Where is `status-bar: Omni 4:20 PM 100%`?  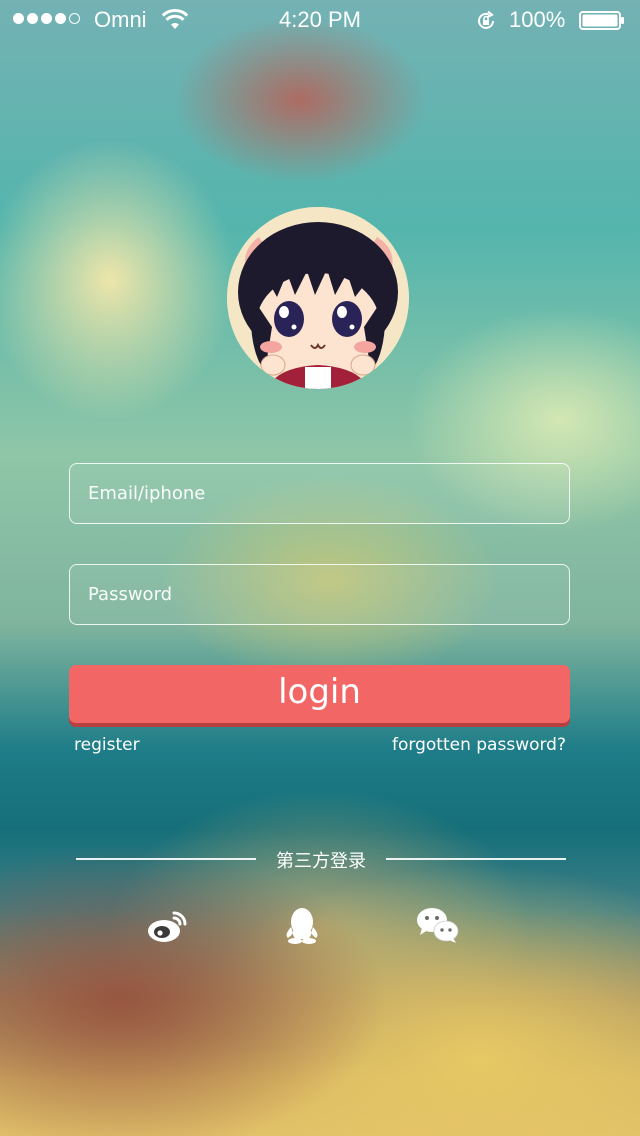
status-bar: Omni 4:20 PM 100% is located at coordinates (320, 20).